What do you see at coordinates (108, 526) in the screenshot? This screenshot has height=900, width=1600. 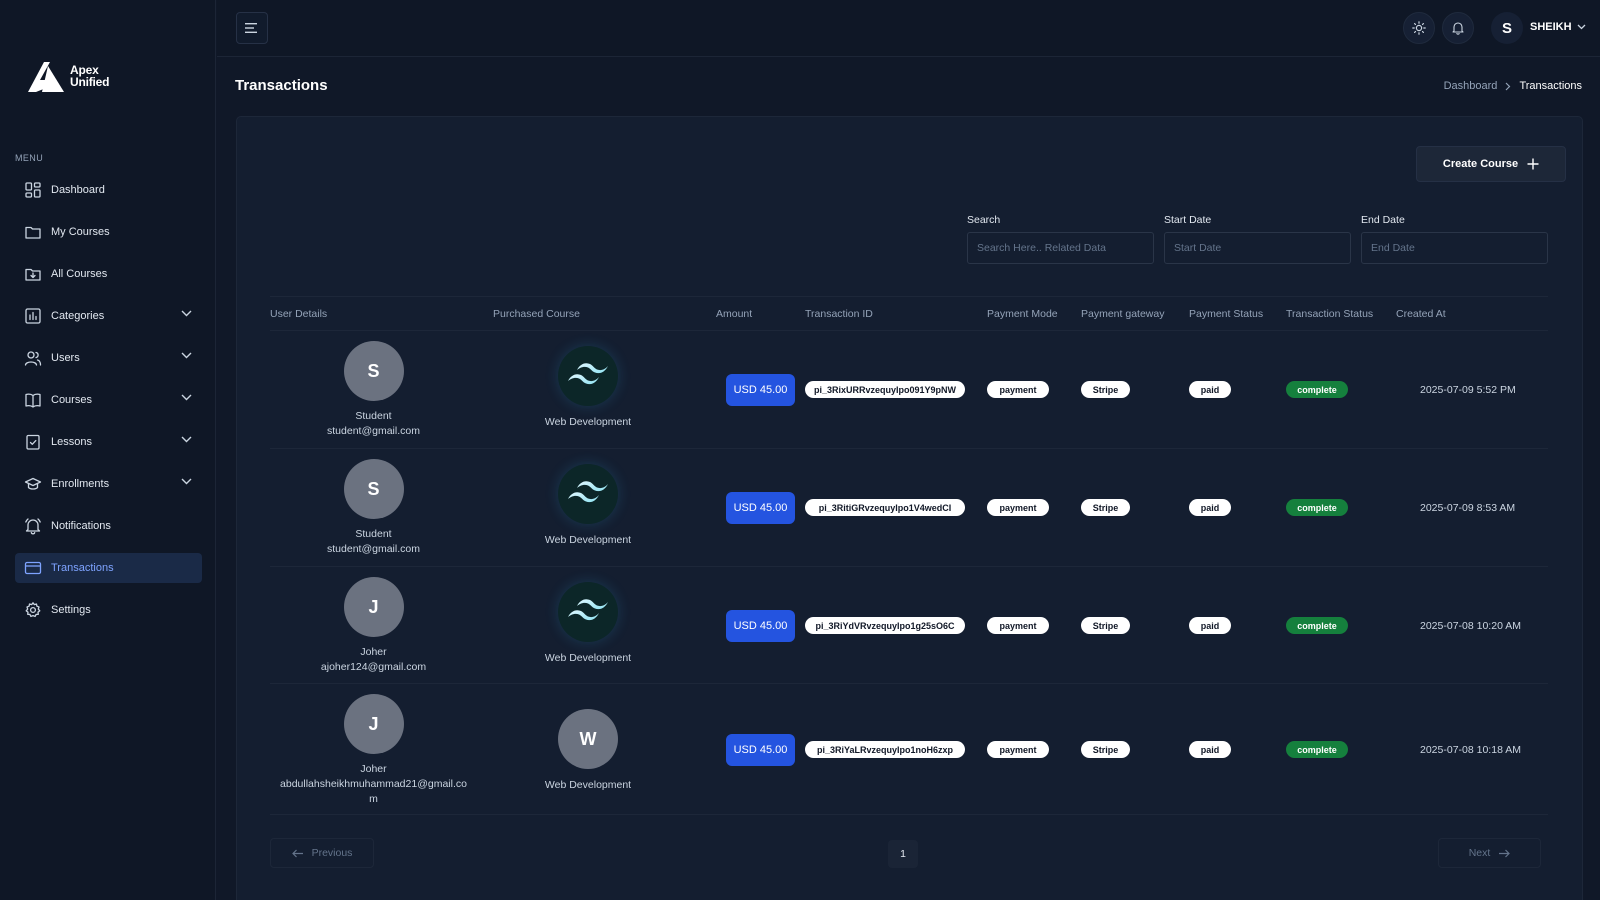 I see `sidebar-item-notifications: Notifications` at bounding box center [108, 526].